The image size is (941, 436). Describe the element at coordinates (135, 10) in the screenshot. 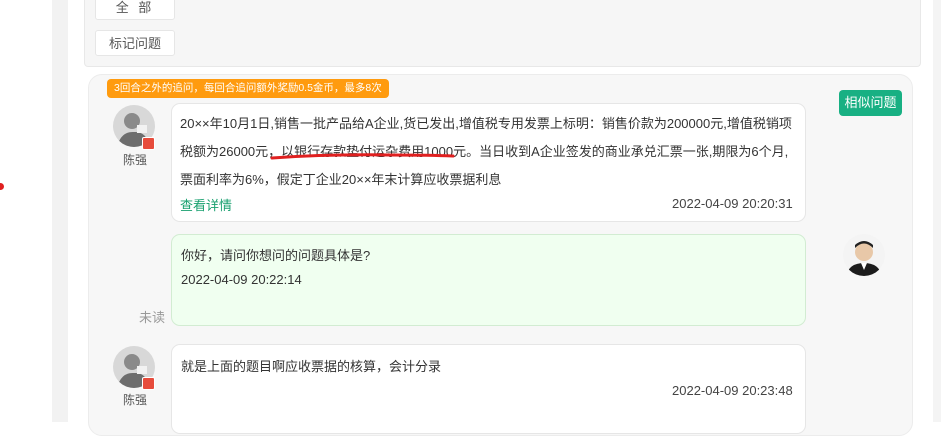

I see `filter-all-button: 全 部` at that location.